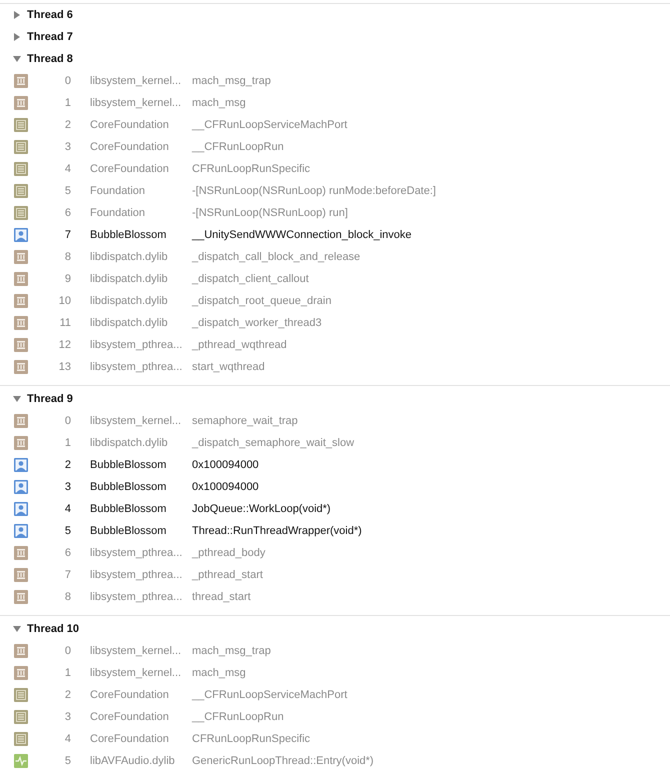  What do you see at coordinates (129, 257) in the screenshot?
I see `module-name: libdispatch.dylib` at bounding box center [129, 257].